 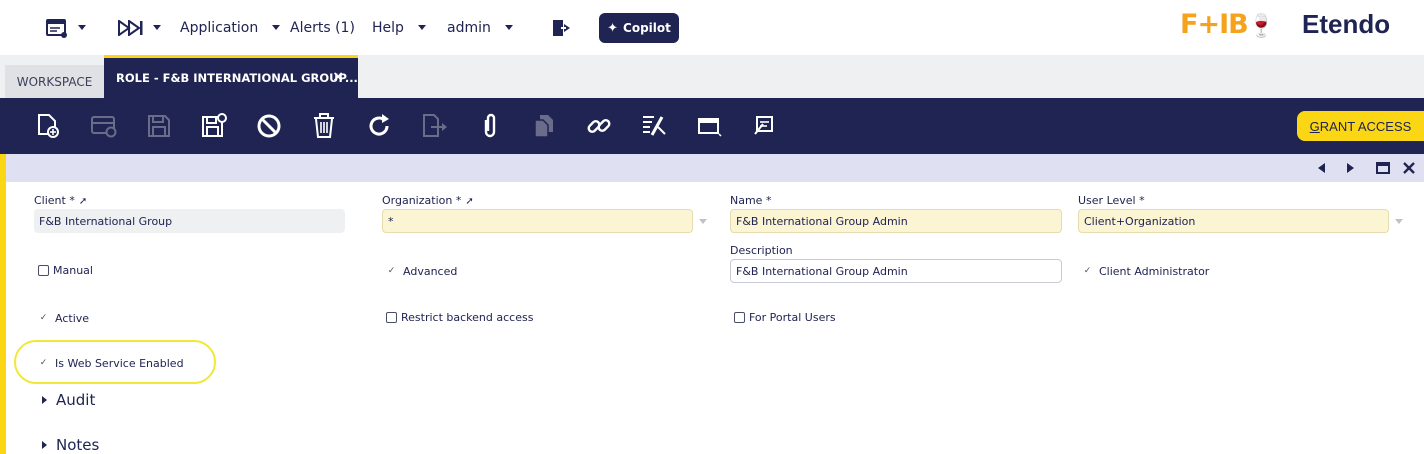 I want to click on wine-glass-icon: 🍷, so click(x=1261, y=26).